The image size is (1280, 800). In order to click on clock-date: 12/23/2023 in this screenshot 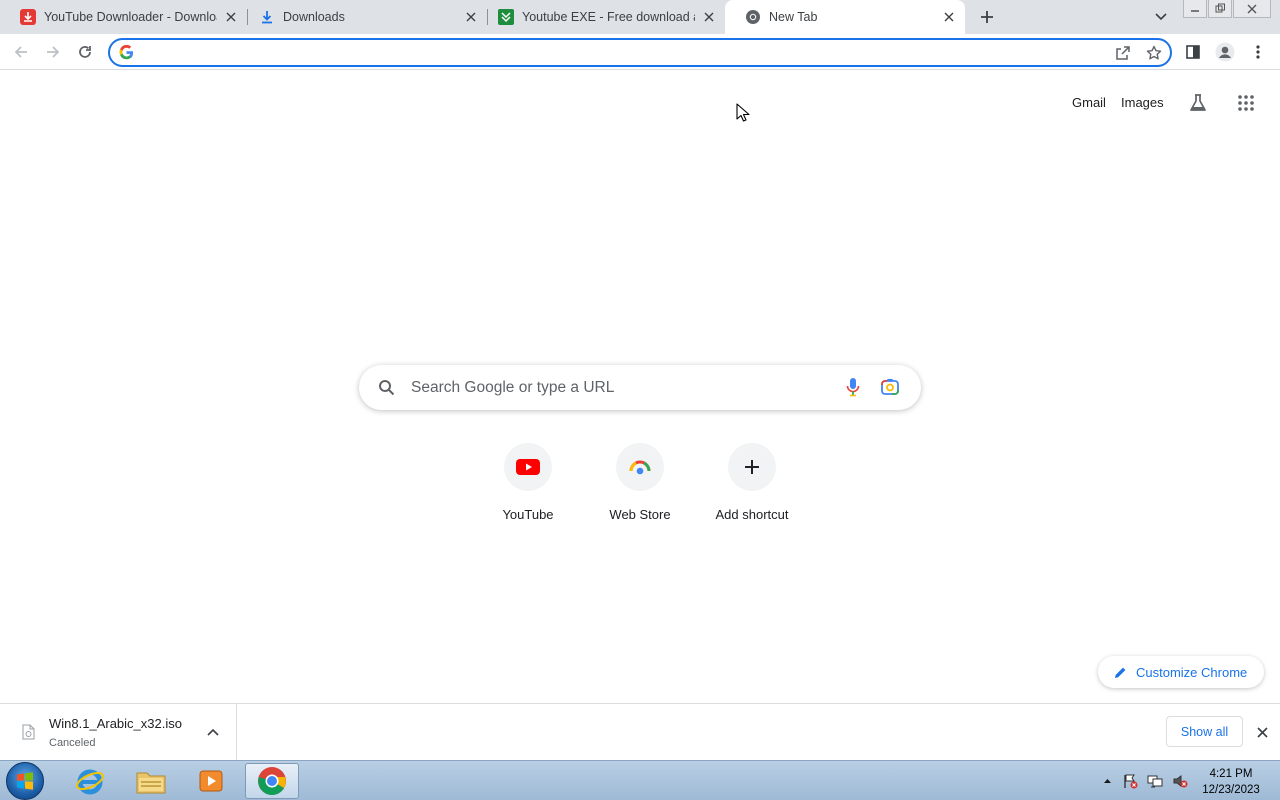, I will do `click(1231, 790)`.